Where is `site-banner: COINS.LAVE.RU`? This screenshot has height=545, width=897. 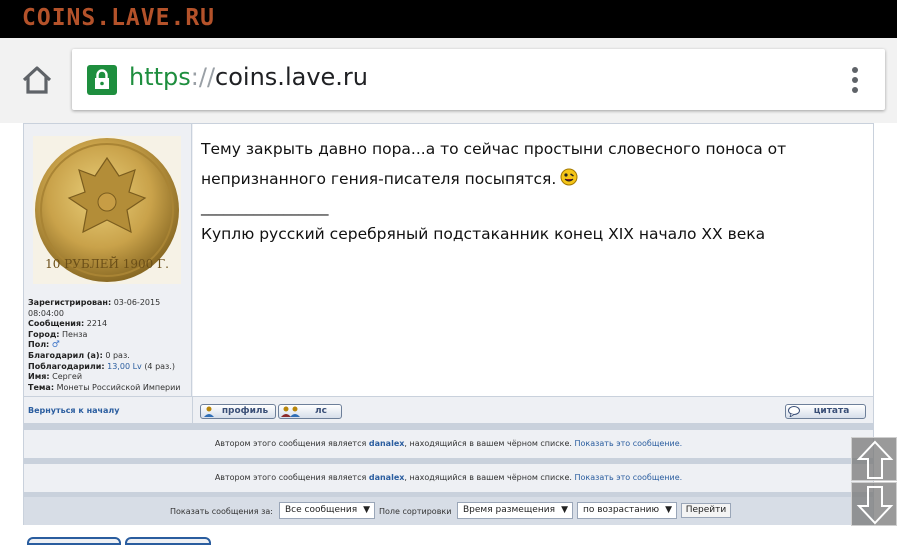
site-banner: COINS.LAVE.RU is located at coordinates (448, 19).